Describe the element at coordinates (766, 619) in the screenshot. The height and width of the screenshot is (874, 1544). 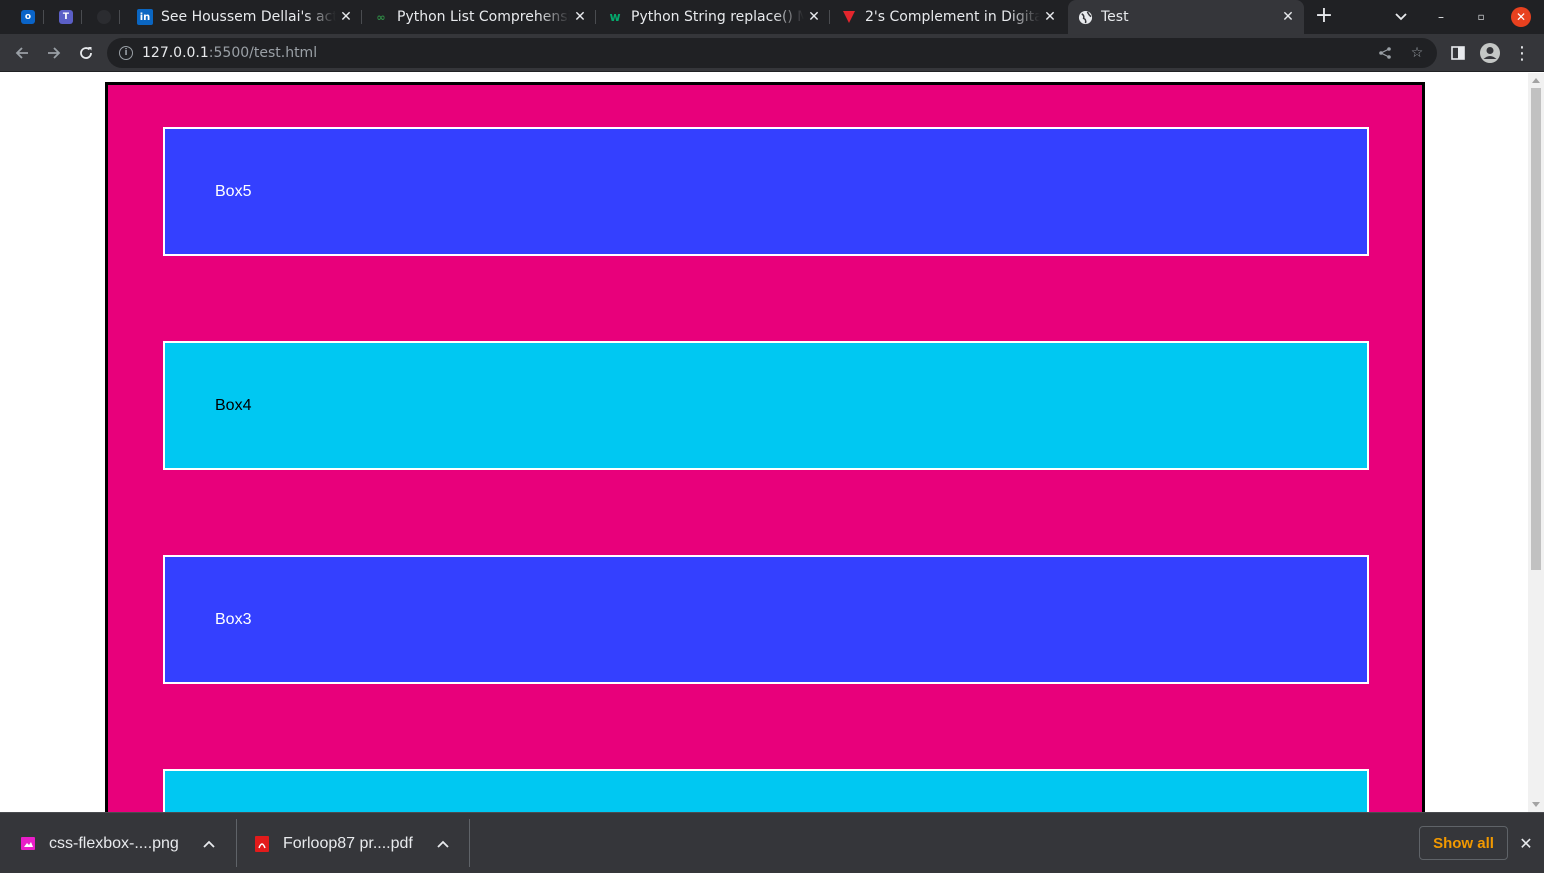
I see `box-3: Box3` at that location.